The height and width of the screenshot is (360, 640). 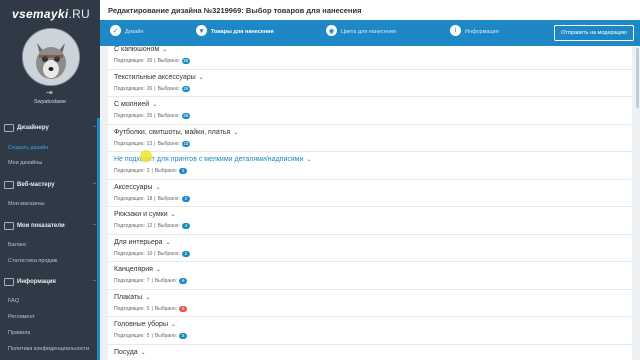 I want to click on sidebar-item-privacy: Политика конфиденциальности, so click(x=48, y=349).